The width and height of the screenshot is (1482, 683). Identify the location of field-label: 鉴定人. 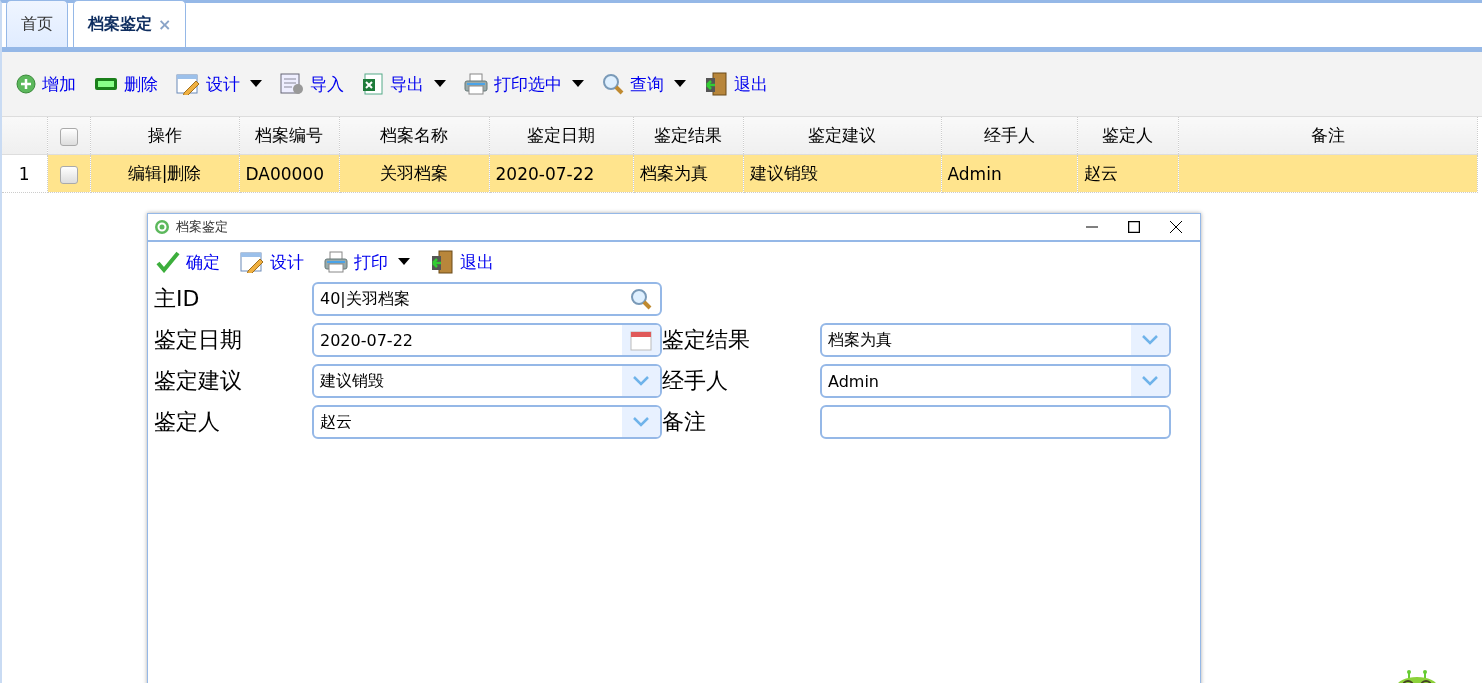
(187, 422).